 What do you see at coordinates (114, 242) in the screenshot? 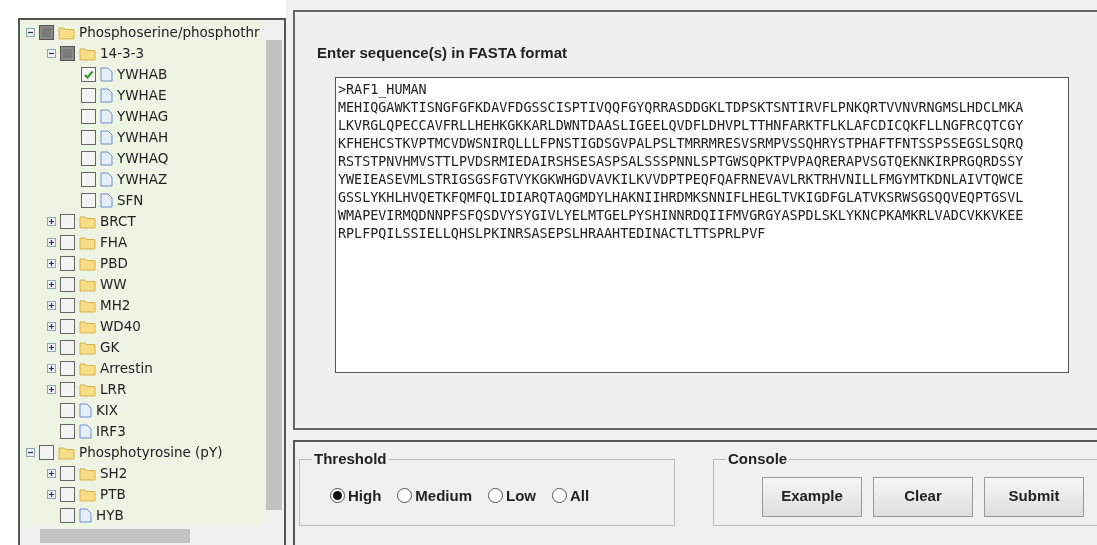
I see `tree-item-label: FHA` at bounding box center [114, 242].